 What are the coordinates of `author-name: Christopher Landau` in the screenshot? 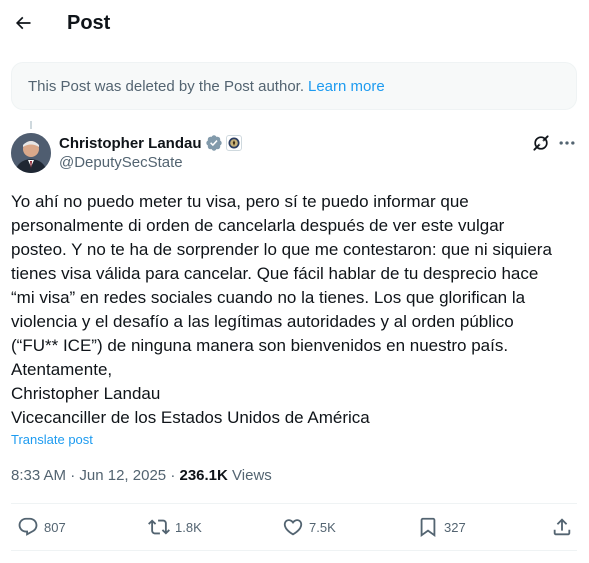 It's located at (130, 143).